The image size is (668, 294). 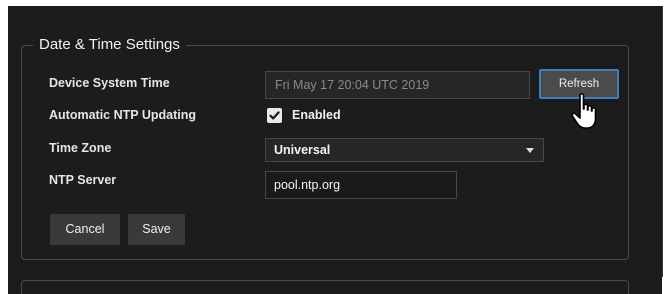 What do you see at coordinates (122, 115) in the screenshot?
I see `ntp-updating-label: Automatic NTP Updating` at bounding box center [122, 115].